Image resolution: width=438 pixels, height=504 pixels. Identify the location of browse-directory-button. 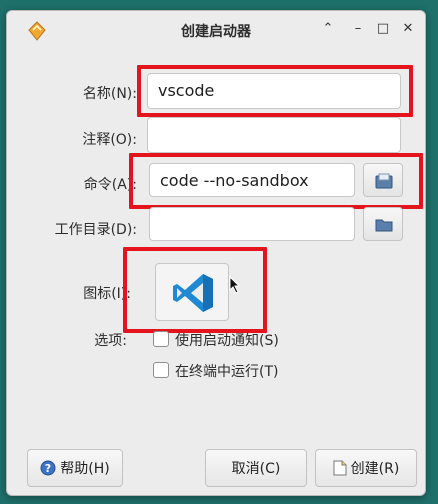
(383, 224).